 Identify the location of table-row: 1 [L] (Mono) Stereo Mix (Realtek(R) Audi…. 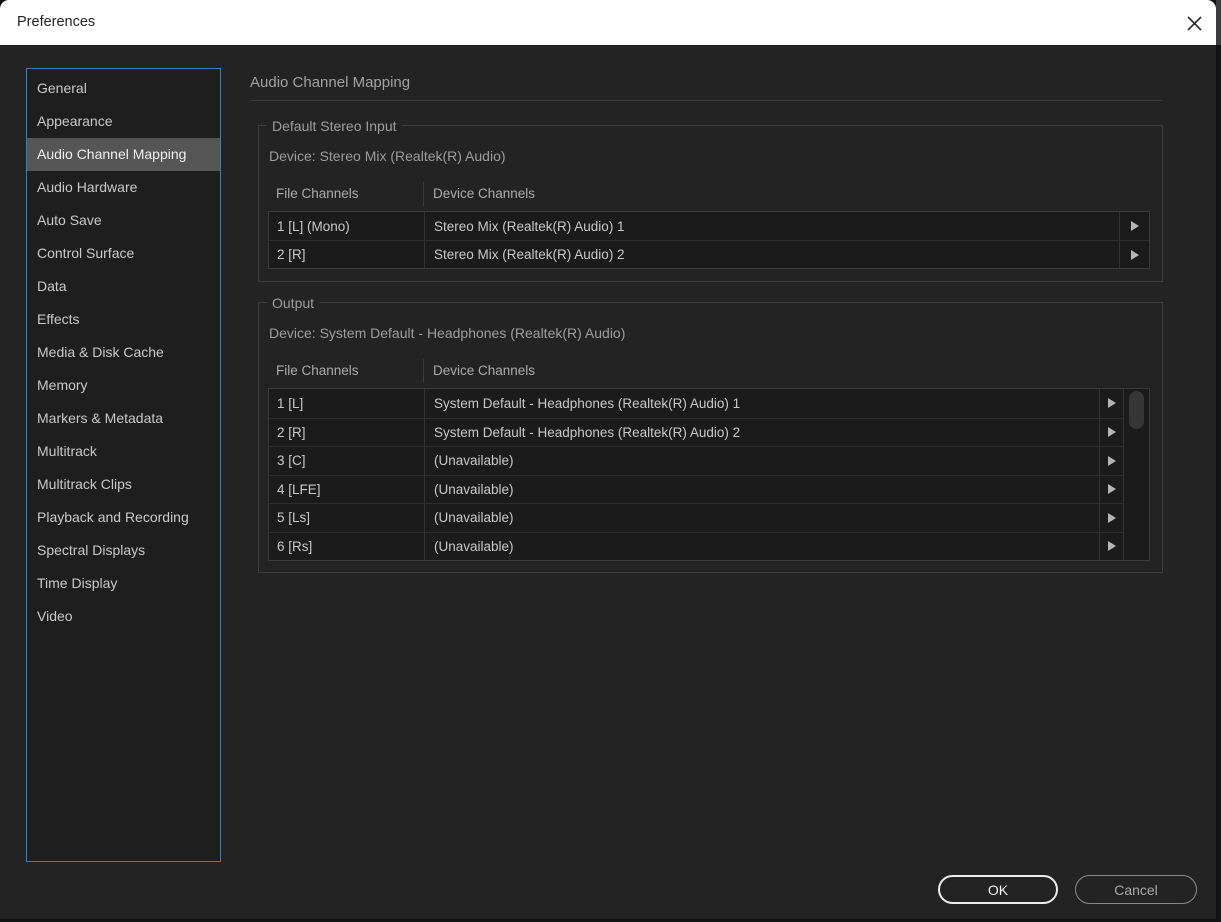
(709, 226).